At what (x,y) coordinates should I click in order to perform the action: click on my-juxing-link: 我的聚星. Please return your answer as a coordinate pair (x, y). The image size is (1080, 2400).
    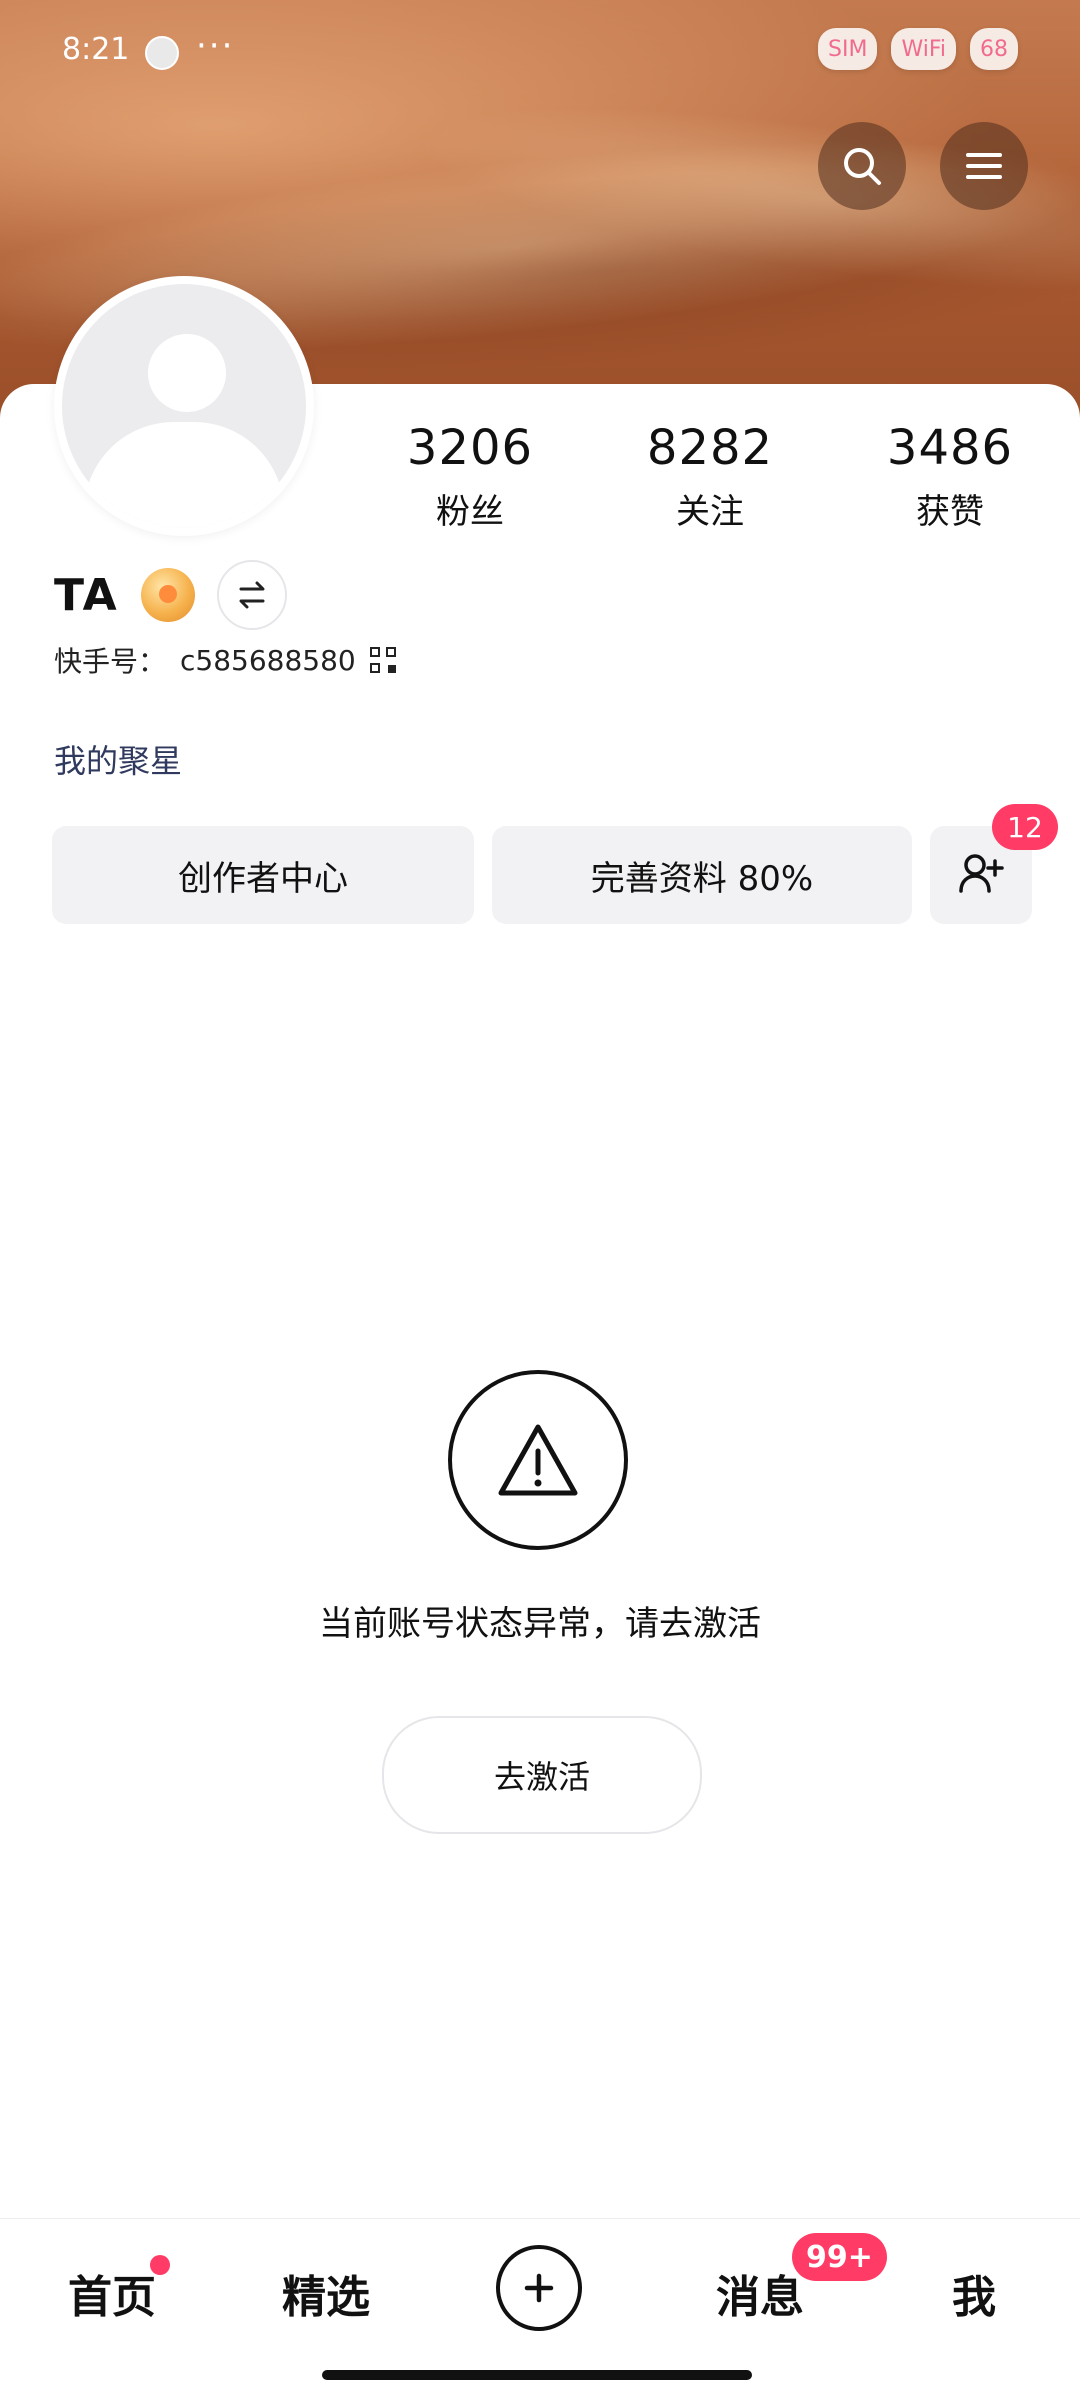
    Looking at the image, I should click on (118, 759).